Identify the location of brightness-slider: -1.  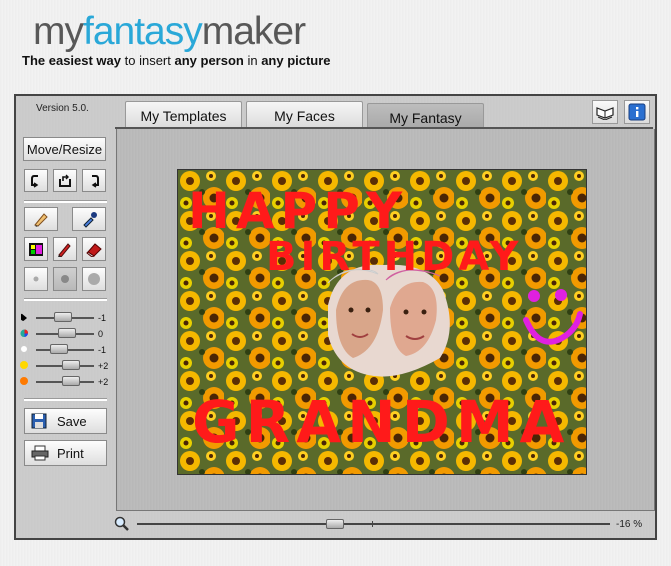
(65, 318).